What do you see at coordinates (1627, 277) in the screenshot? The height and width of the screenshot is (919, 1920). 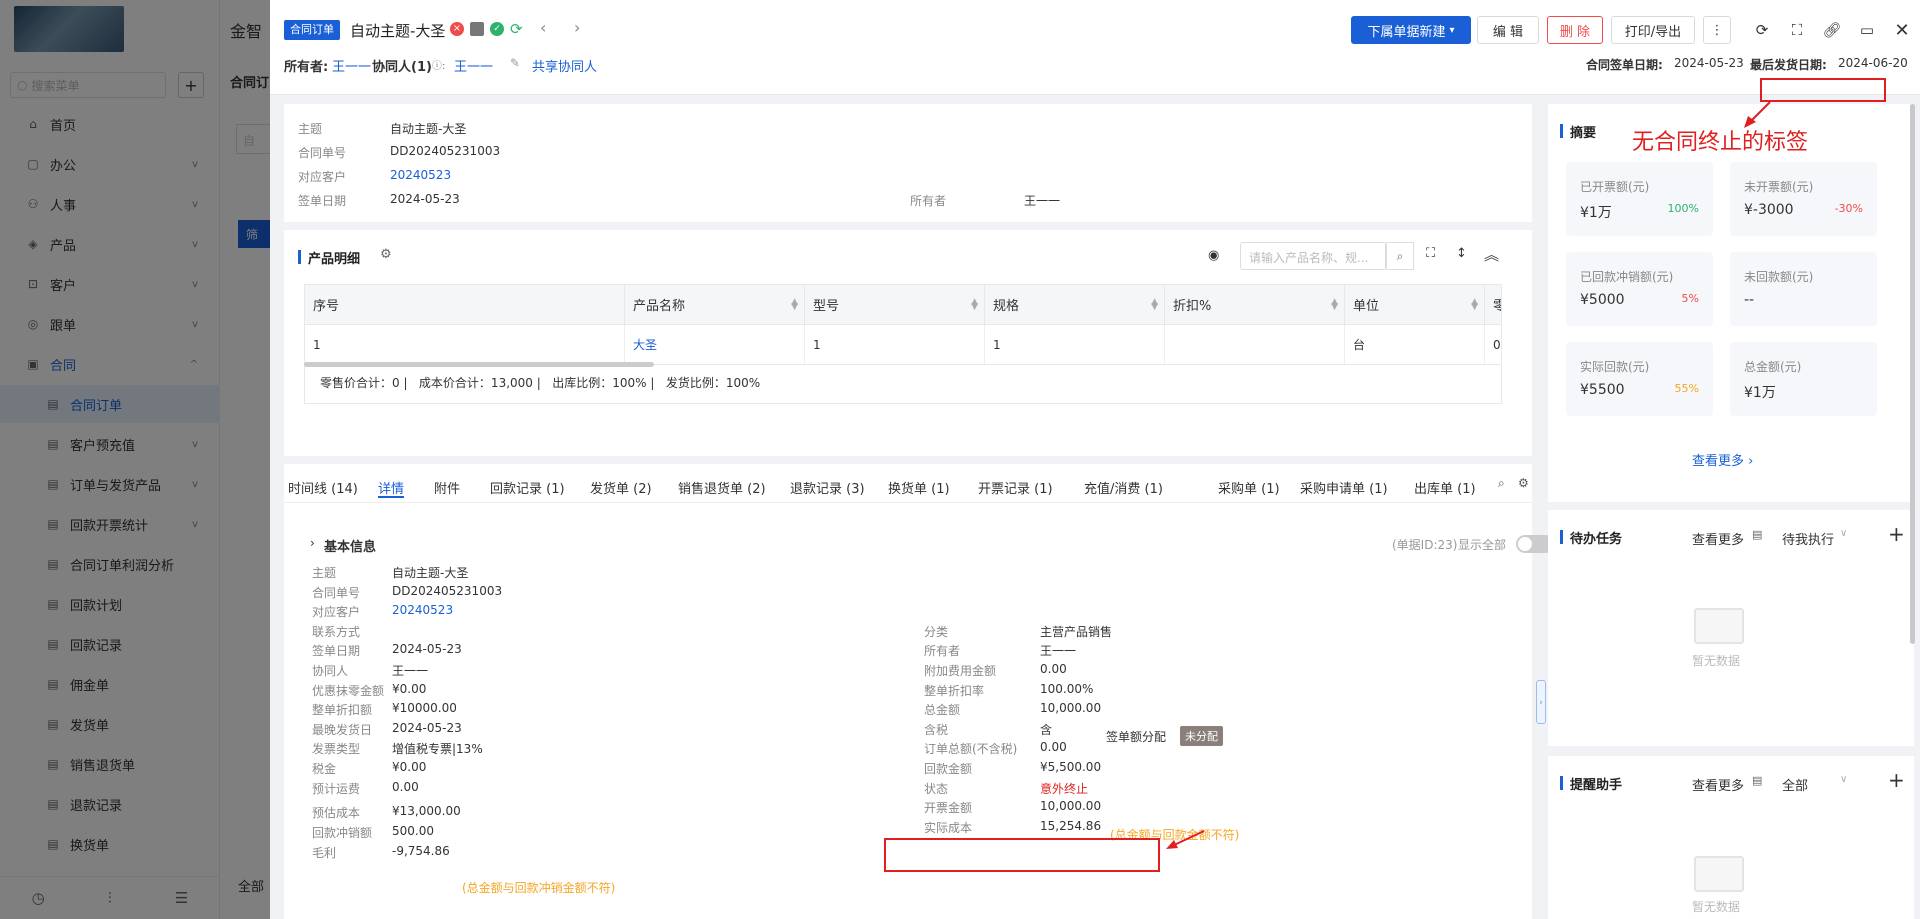 I see `stat-title: 已回款冲销额(元)` at bounding box center [1627, 277].